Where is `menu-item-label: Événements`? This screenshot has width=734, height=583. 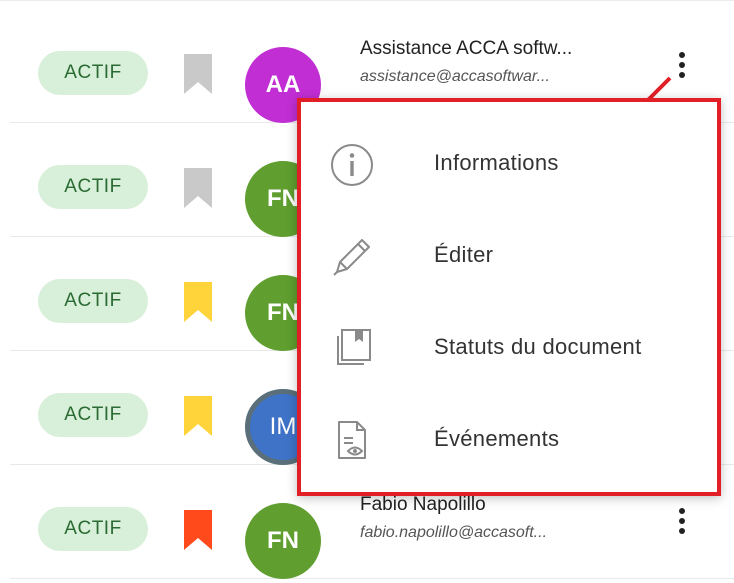
menu-item-label: Événements is located at coordinates (497, 438).